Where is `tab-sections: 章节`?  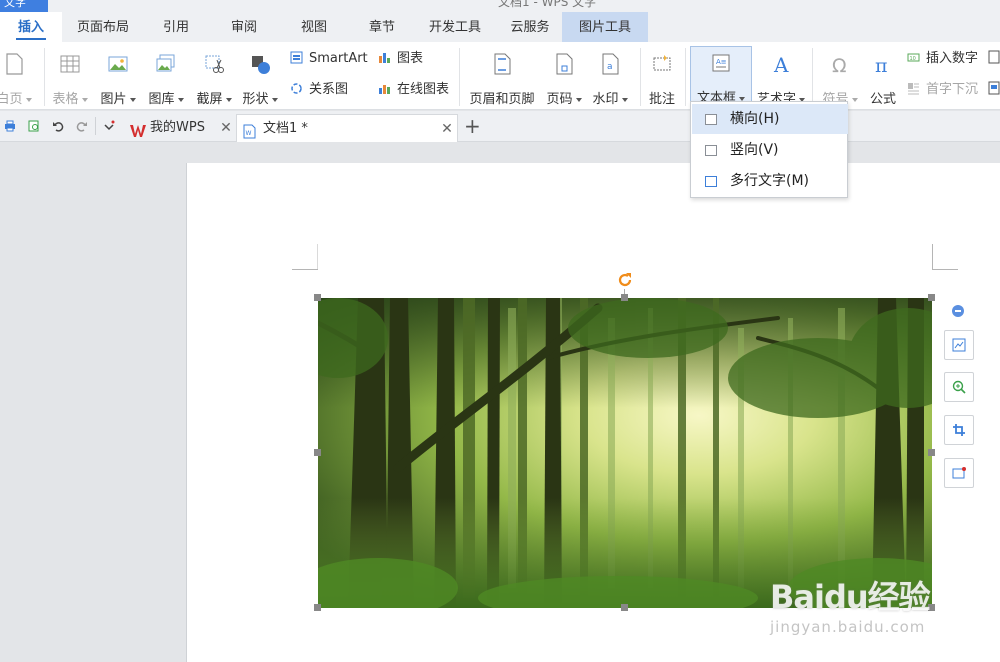 tab-sections: 章节 is located at coordinates (382, 27).